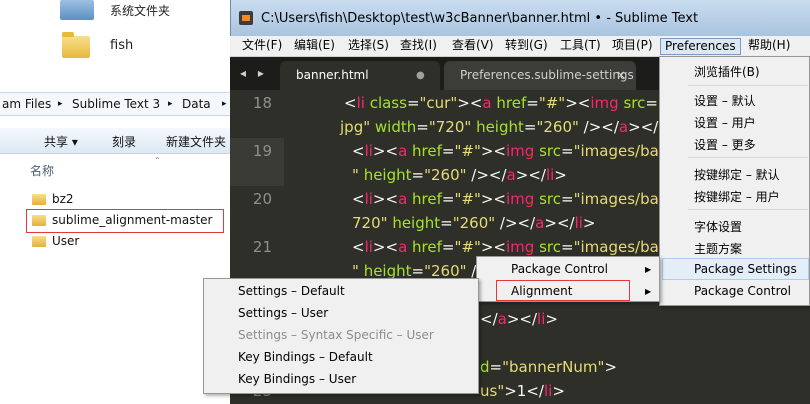 This screenshot has width=810, height=404. Describe the element at coordinates (769, 46) in the screenshot. I see `menu-help: 帮助(H)` at that location.